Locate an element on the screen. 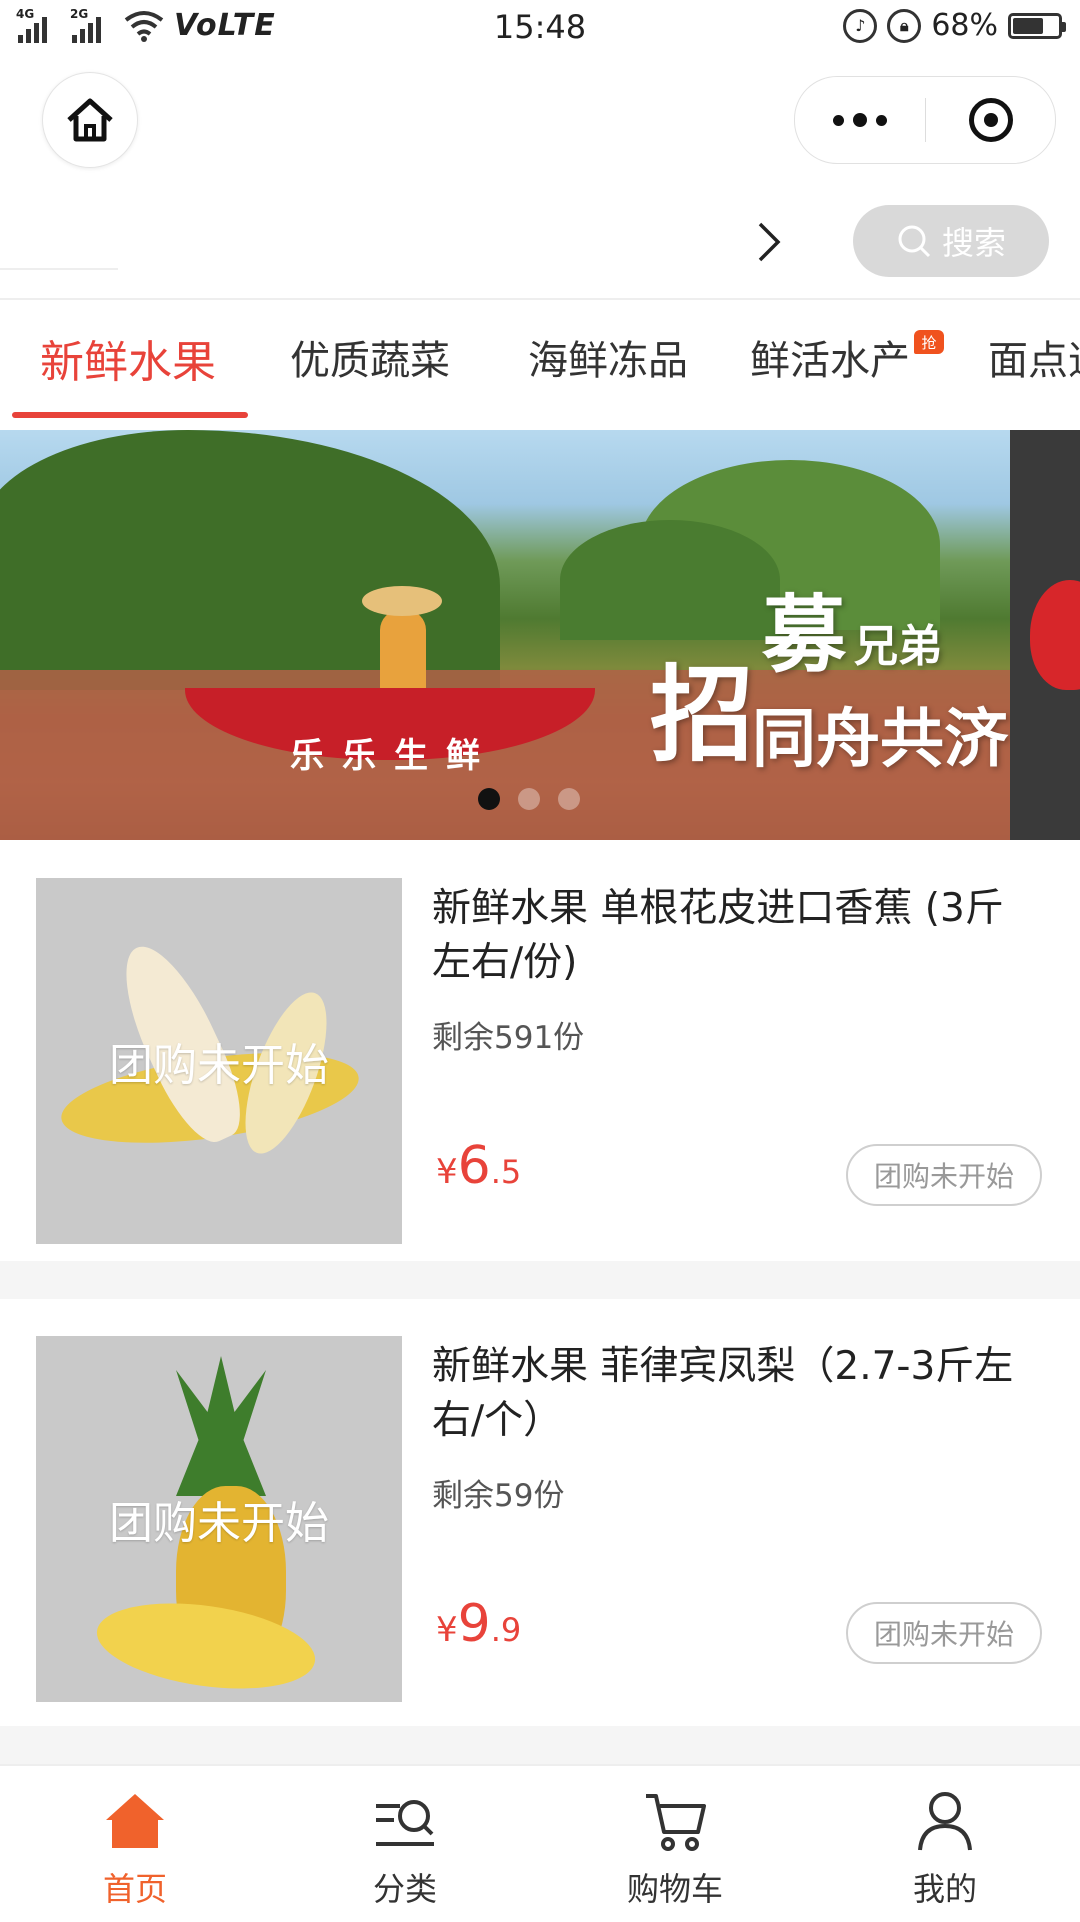  banner-pagination is located at coordinates (529, 799).